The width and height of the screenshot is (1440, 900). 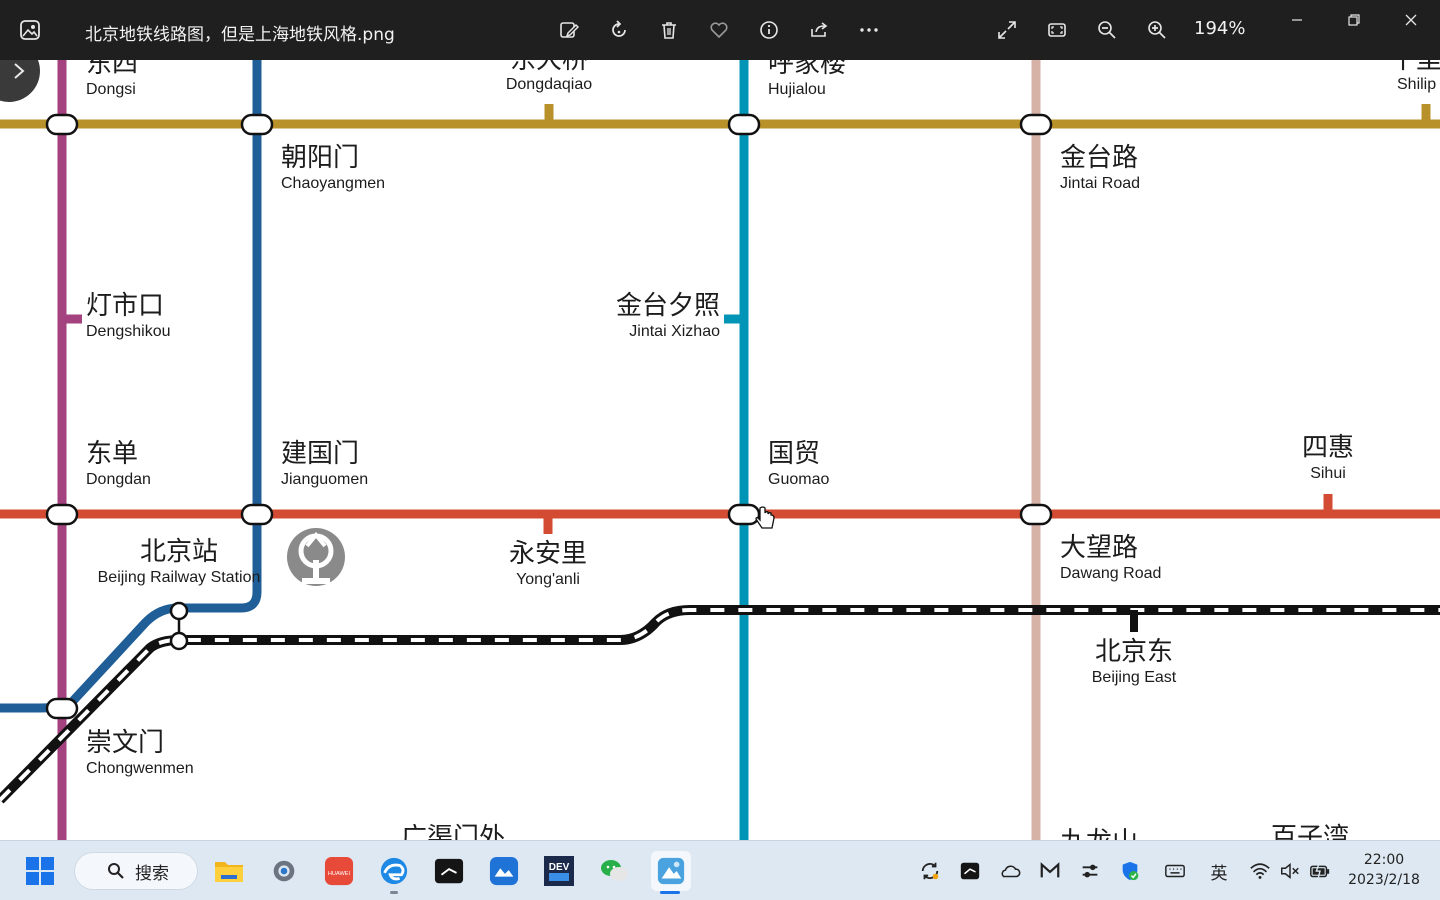 What do you see at coordinates (131, 386) in the screenshot?
I see `line-2-track` at bounding box center [131, 386].